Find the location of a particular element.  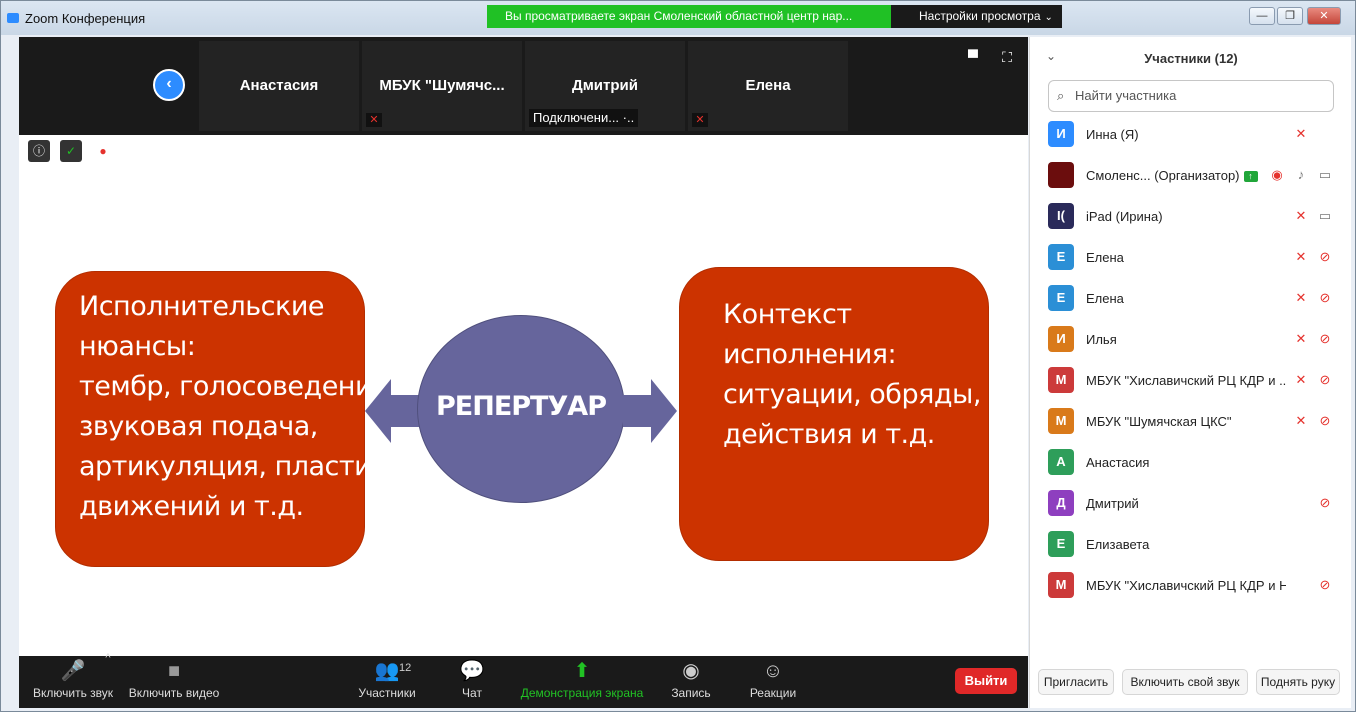

participants-button: 👥 12 Участники is located at coordinates (387, 682).